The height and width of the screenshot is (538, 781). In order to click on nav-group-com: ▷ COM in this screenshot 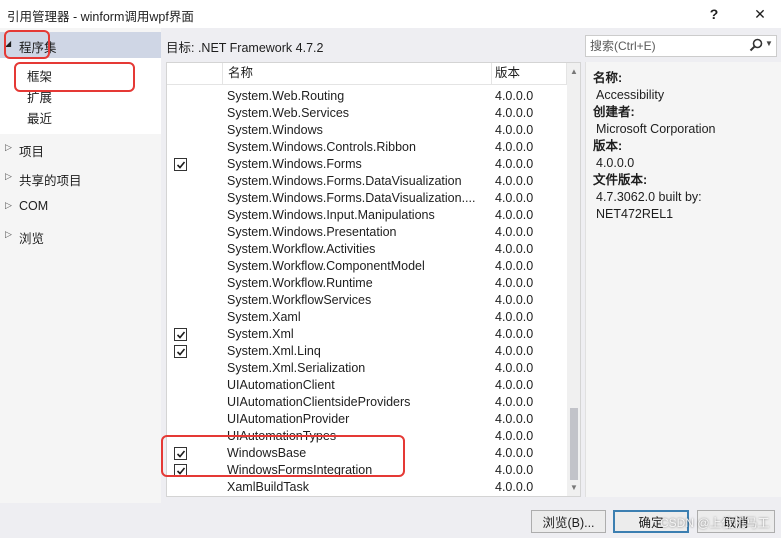, I will do `click(80, 207)`.